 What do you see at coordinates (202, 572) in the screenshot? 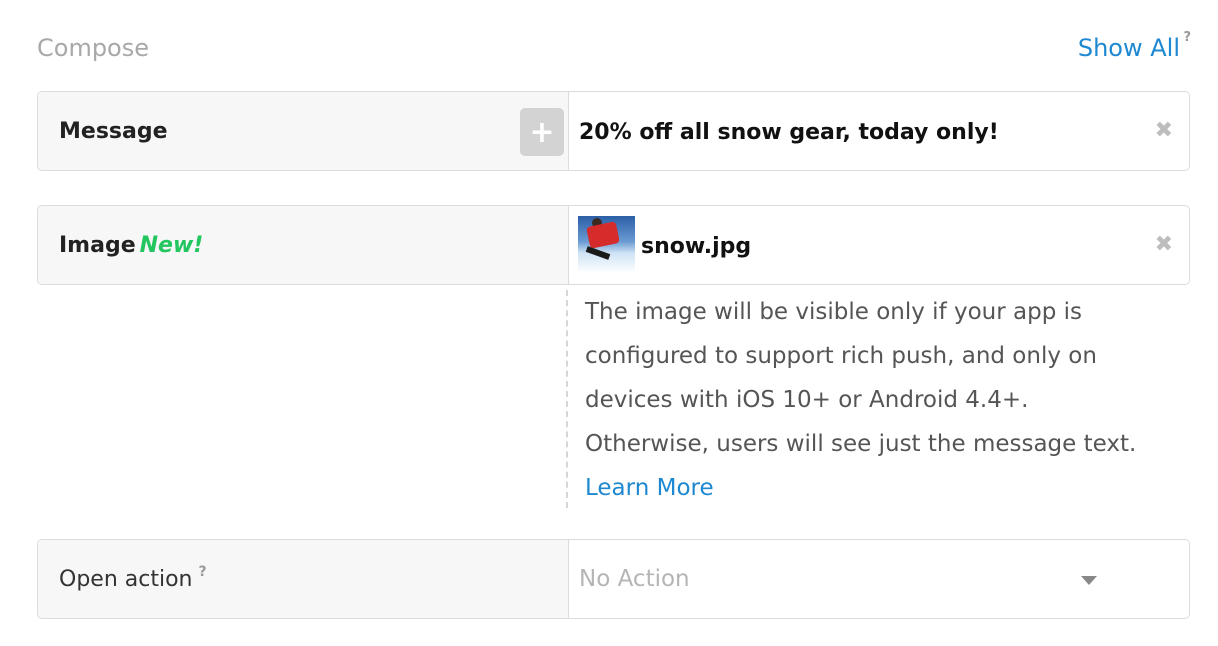
I see `open-action-help-icon: ?` at bounding box center [202, 572].